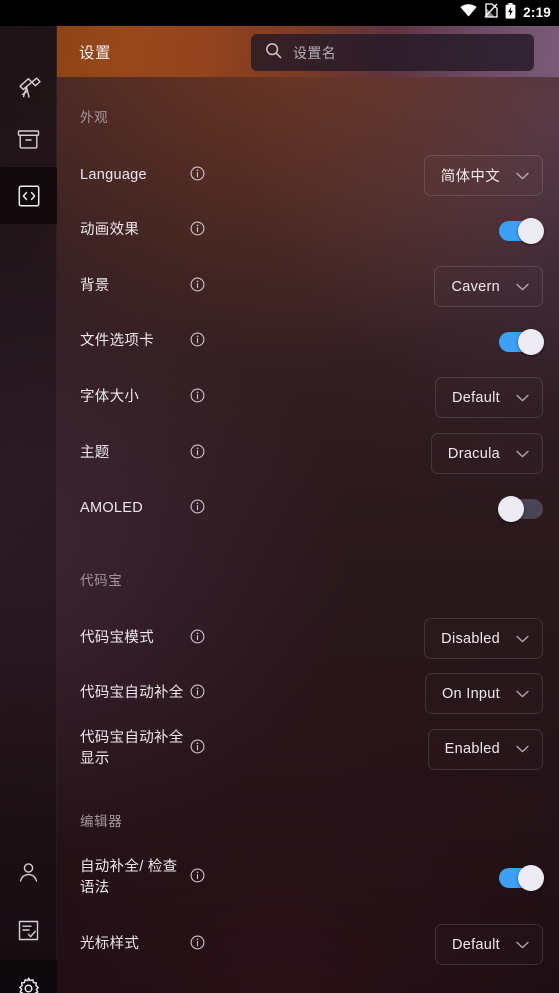 Image resolution: width=559 pixels, height=993 pixels. I want to click on setting-label: Language, so click(113, 174).